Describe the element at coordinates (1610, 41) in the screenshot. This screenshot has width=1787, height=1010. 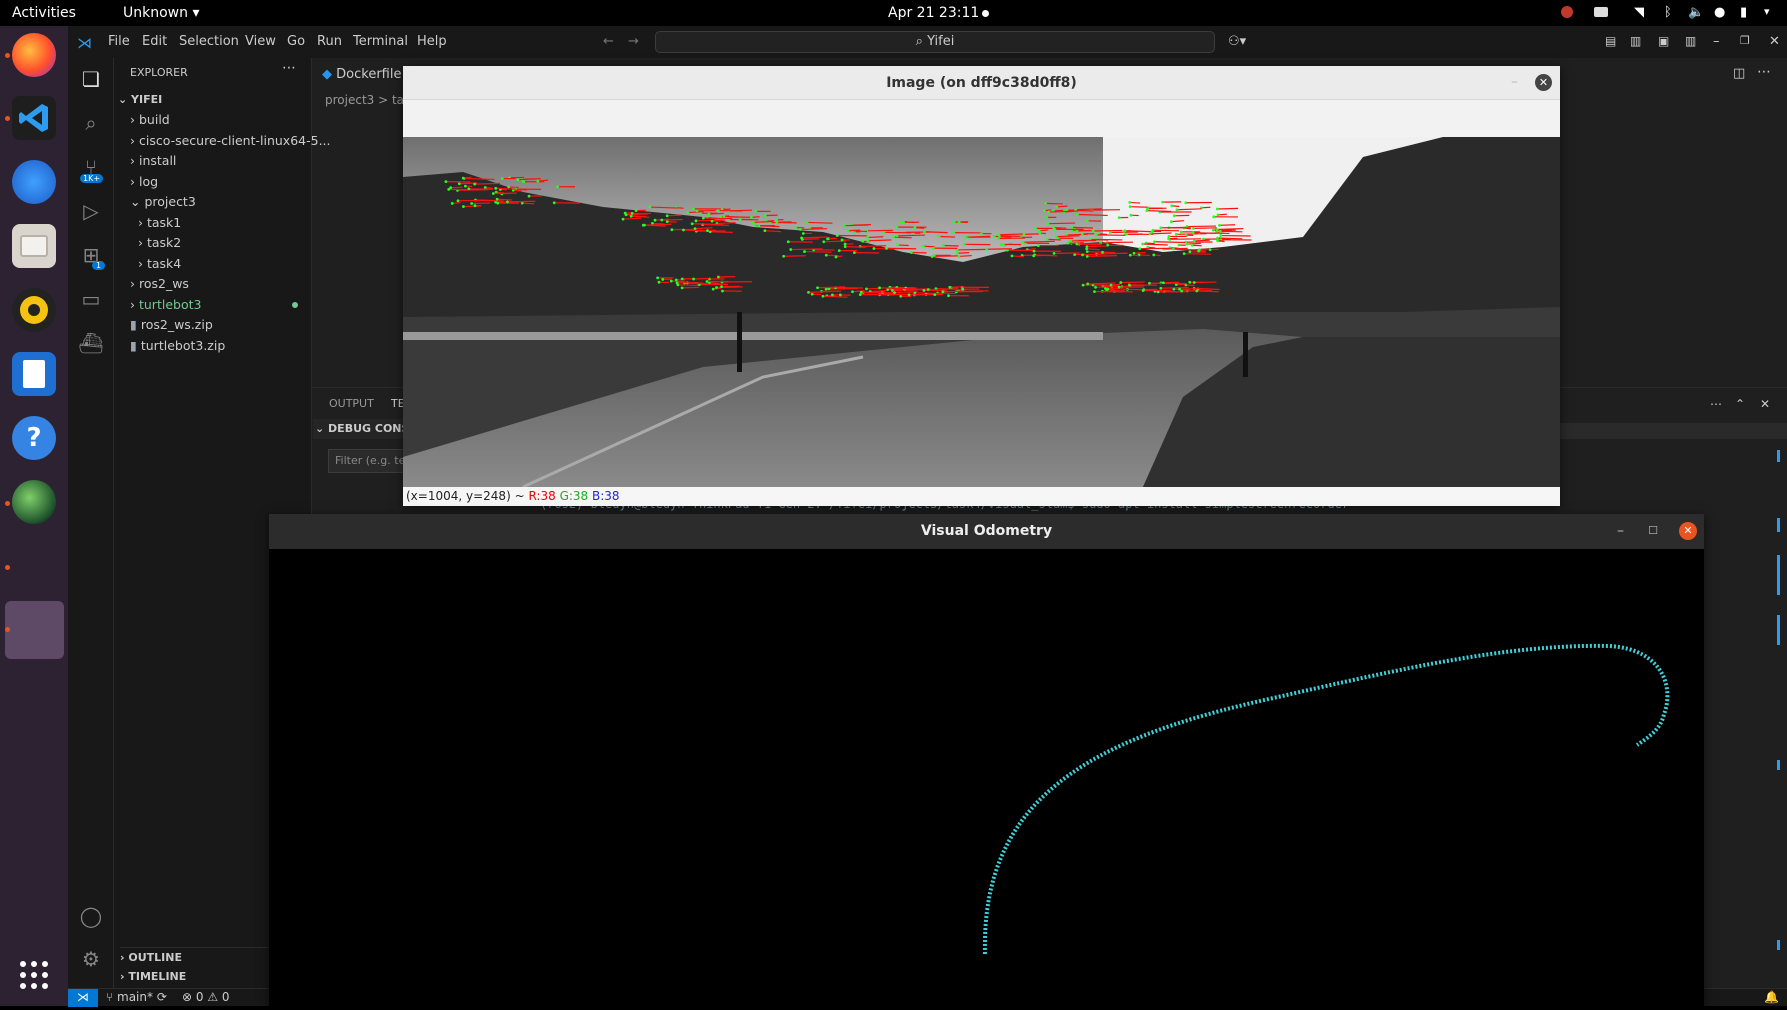
I see `layout-toggle-icon: ▤` at that location.